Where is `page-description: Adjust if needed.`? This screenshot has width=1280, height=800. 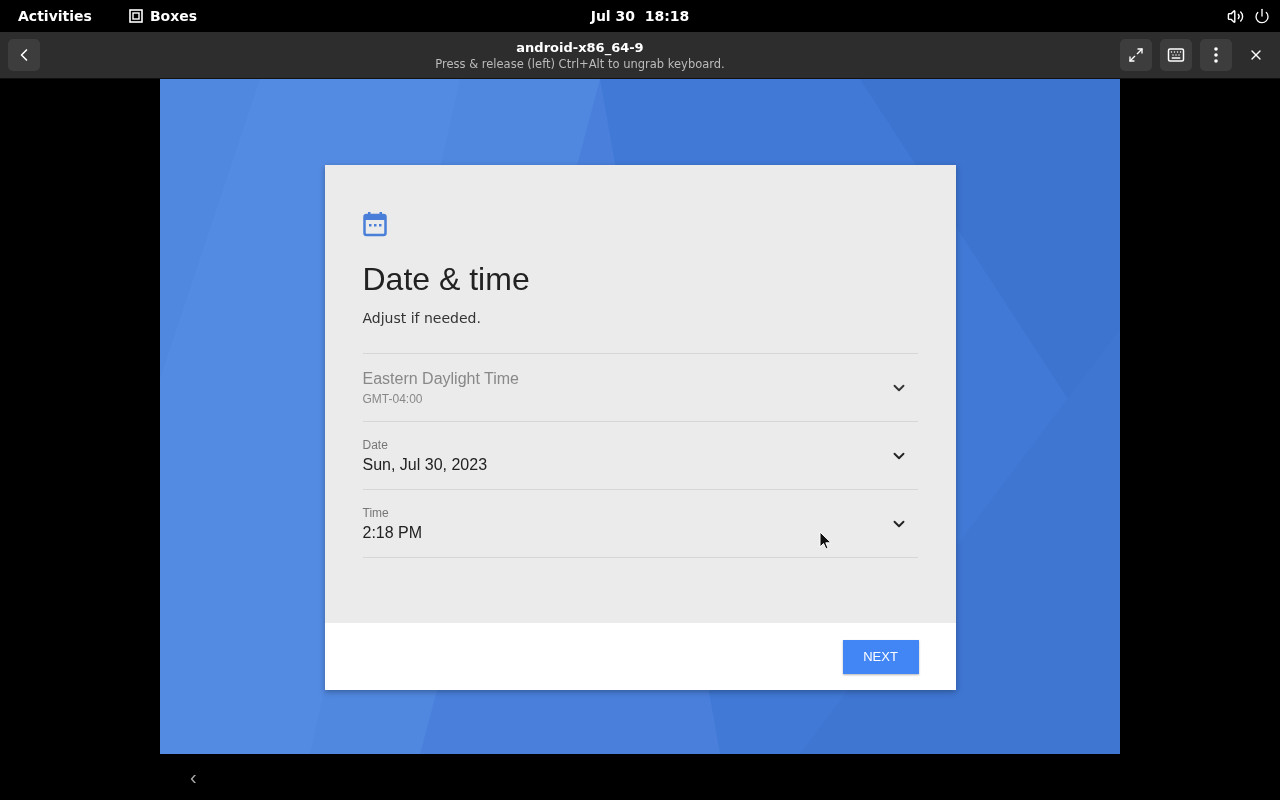
page-description: Adjust if needed. is located at coordinates (422, 318).